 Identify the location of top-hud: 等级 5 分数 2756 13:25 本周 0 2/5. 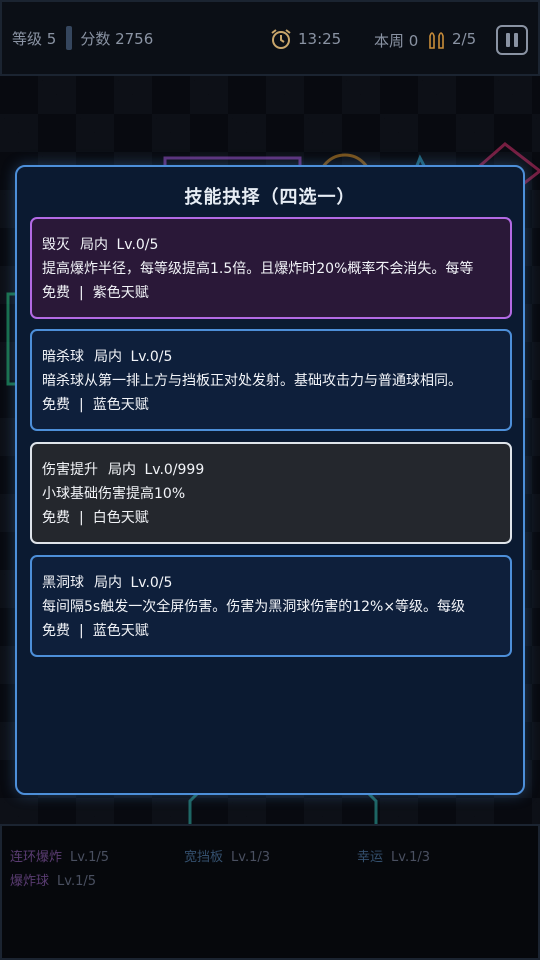
(270, 38).